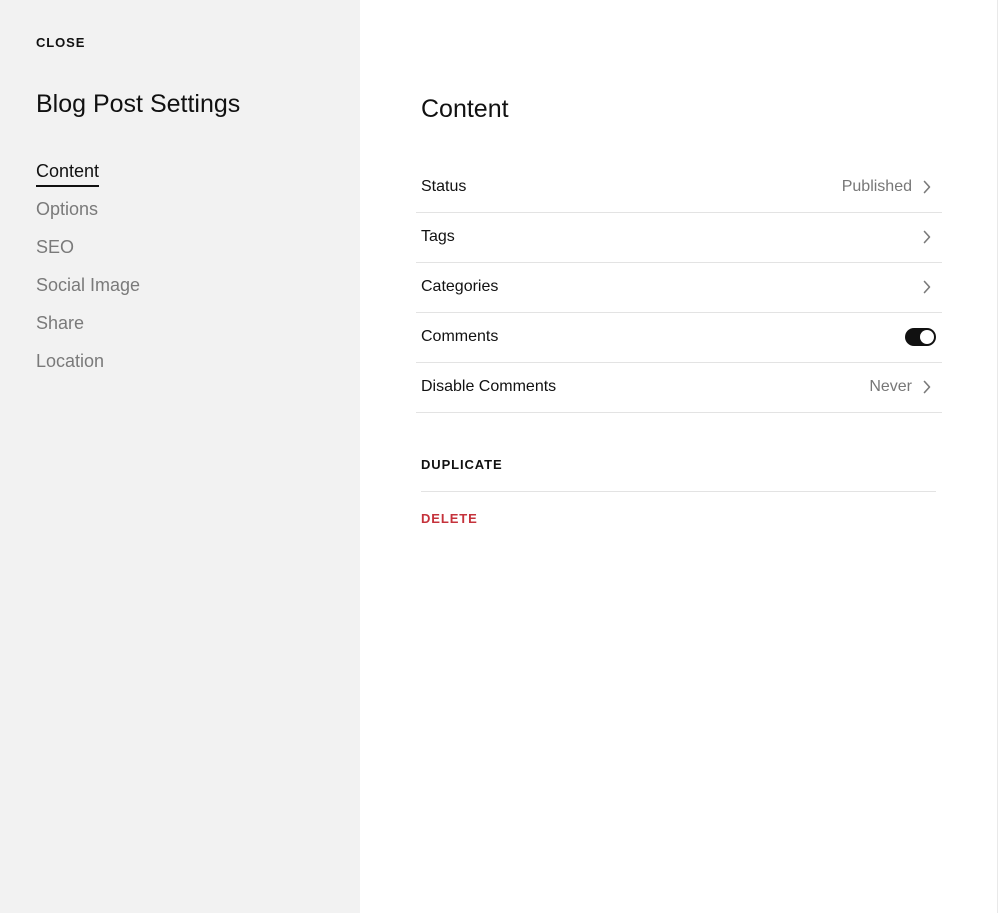 This screenshot has height=913, width=1000. I want to click on setting-row-comments: Comments, so click(679, 338).